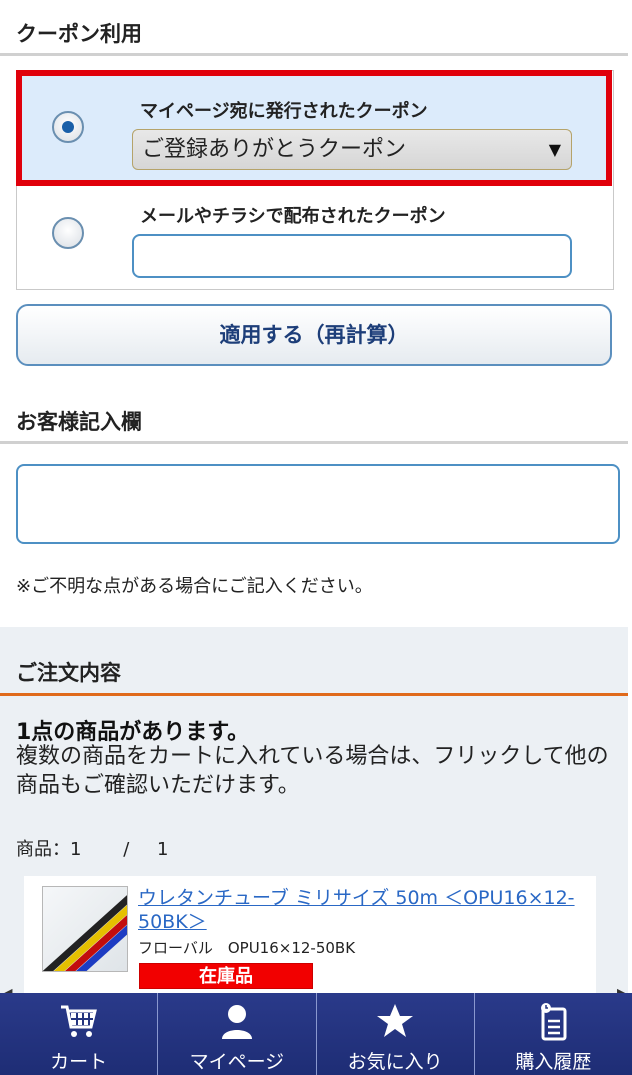  I want to click on apply-recalculate-button: 適用する（再計算）, so click(314, 335).